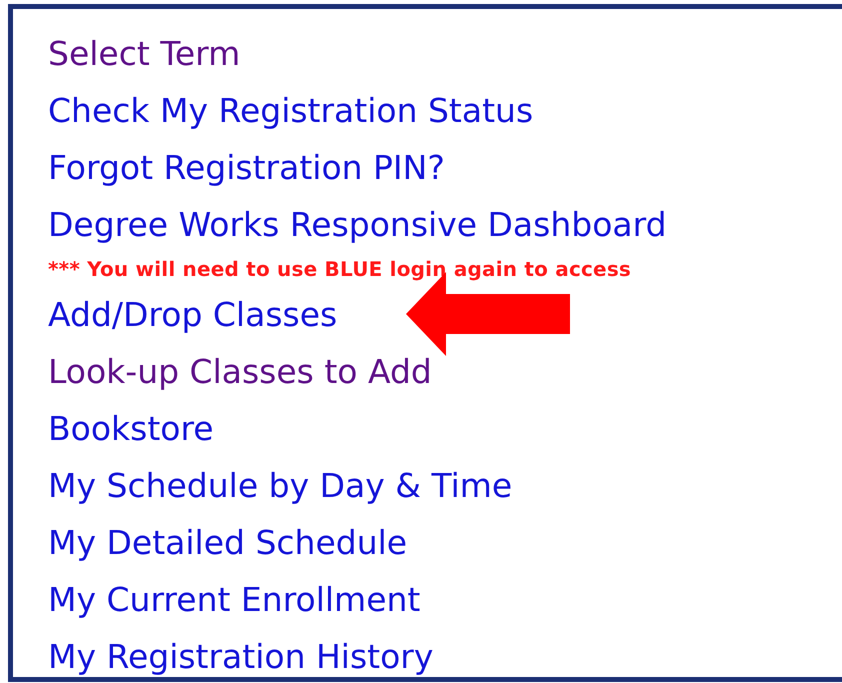  What do you see at coordinates (246, 167) in the screenshot?
I see `menu-link: Forgot Registration PIN?` at bounding box center [246, 167].